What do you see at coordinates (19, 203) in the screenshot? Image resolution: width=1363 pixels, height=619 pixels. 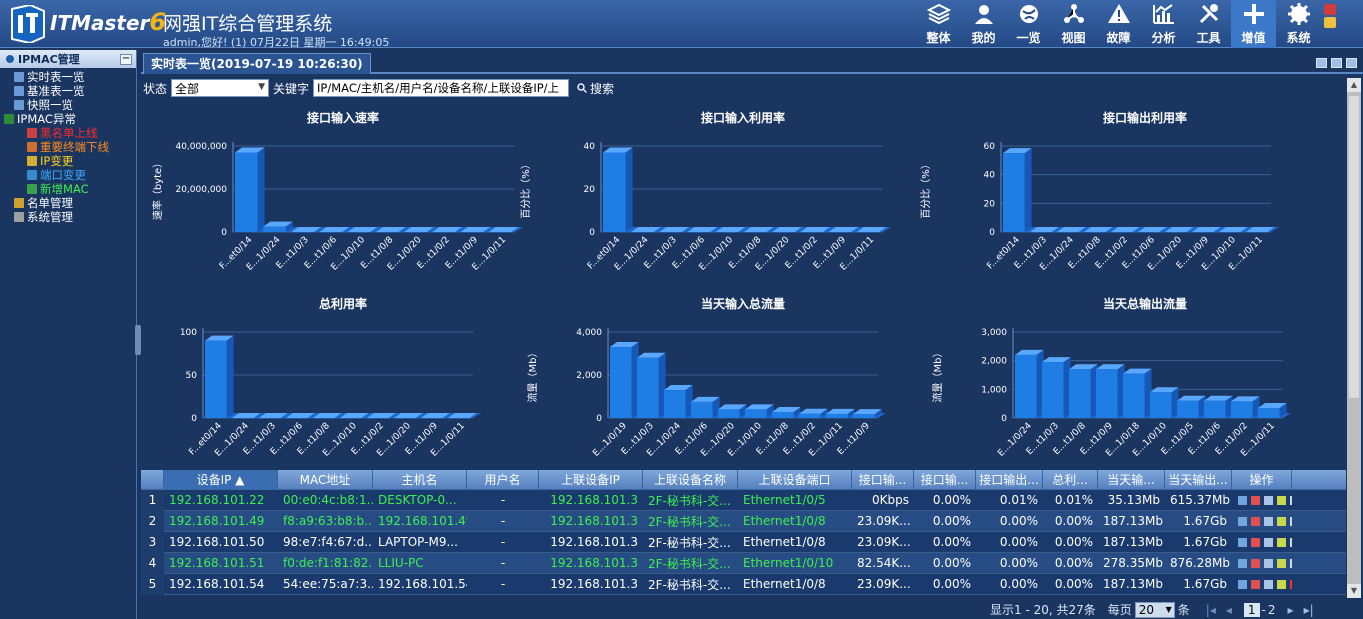 I see `tree-node-icon` at bounding box center [19, 203].